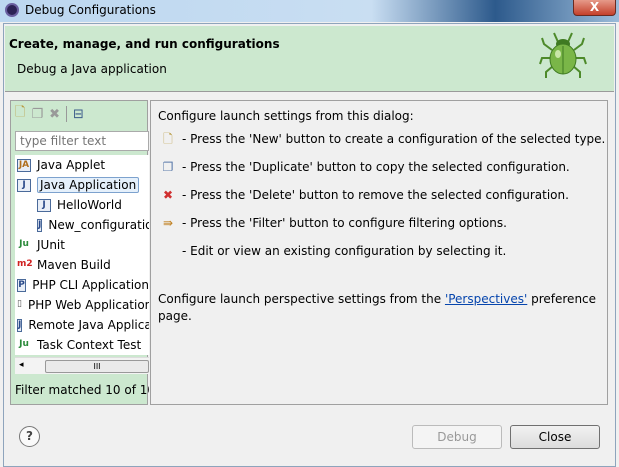 This screenshot has width=619, height=467. Describe the element at coordinates (71, 165) in the screenshot. I see `tree-item-label: Java Applet` at that location.